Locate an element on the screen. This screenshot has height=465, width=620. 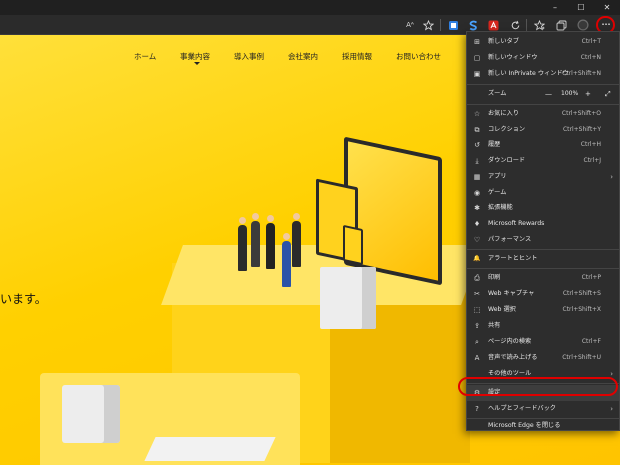
zoom-level: 100% is located at coordinates (570, 93).